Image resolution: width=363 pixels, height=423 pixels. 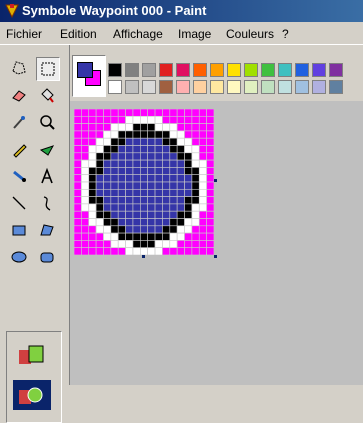 I want to click on polygon-tool, so click(x=47, y=230).